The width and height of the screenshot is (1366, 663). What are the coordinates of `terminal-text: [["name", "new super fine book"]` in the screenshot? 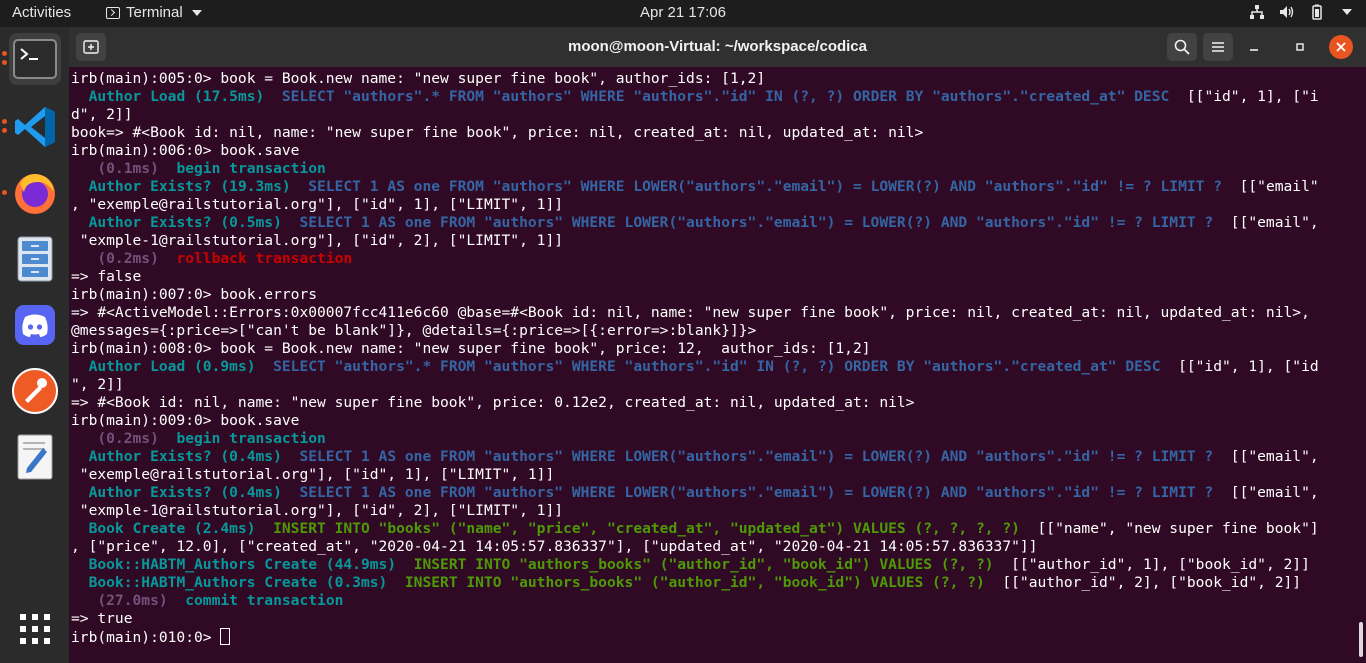 It's located at (1169, 528).